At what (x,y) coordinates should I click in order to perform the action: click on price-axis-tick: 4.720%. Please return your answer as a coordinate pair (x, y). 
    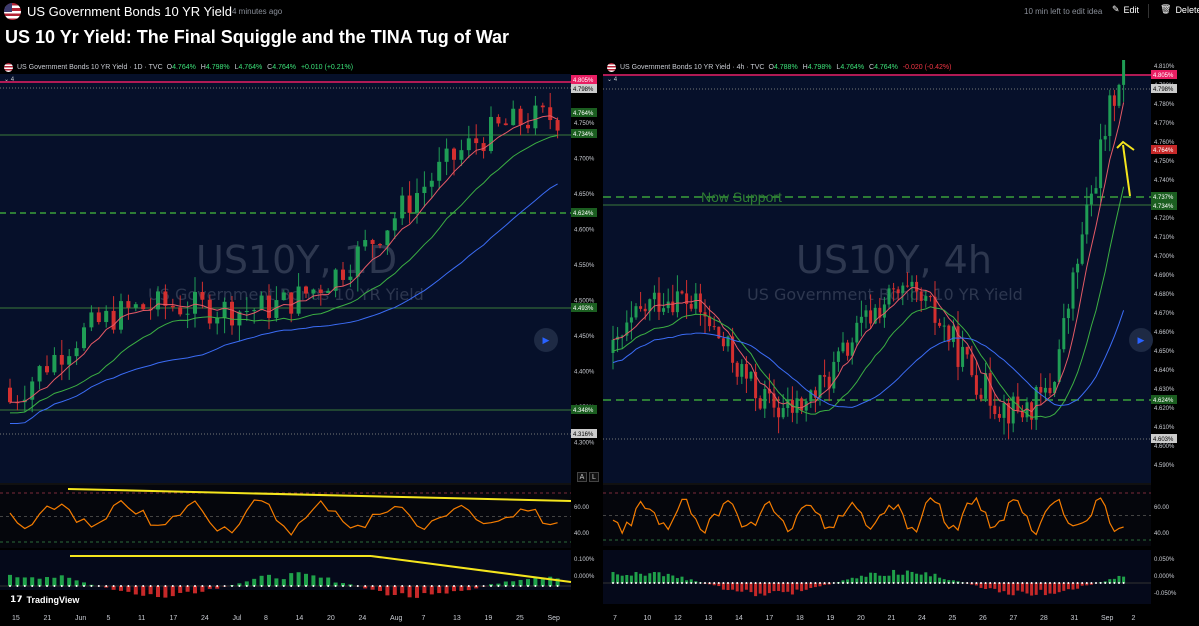
    Looking at the image, I should click on (1164, 219).